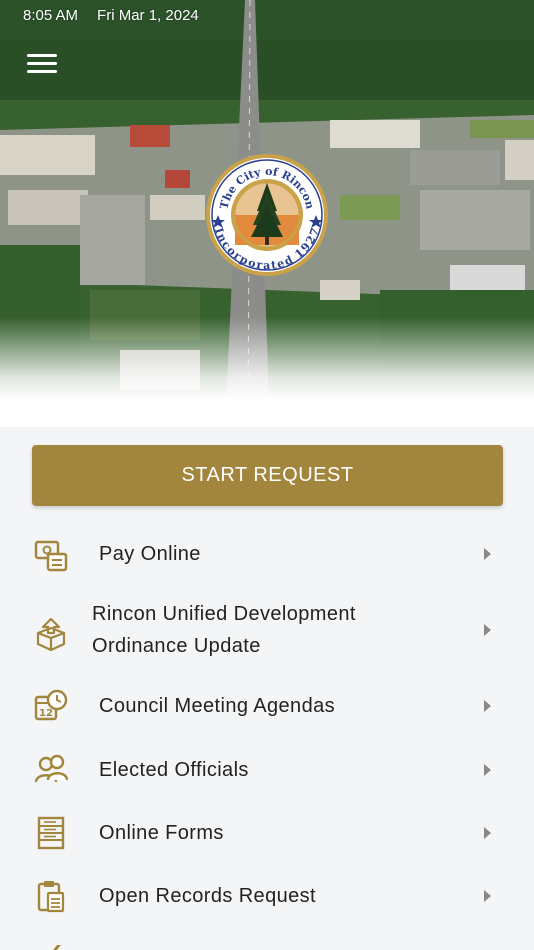 The image size is (534, 950). I want to click on menu-item-partial, so click(267, 938).